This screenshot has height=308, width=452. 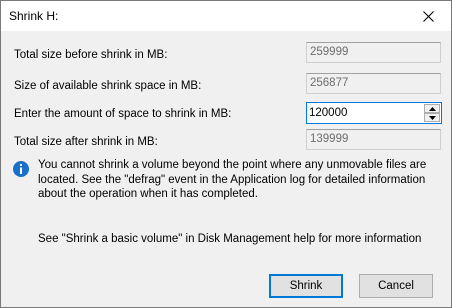 What do you see at coordinates (373, 83) in the screenshot?
I see `available-space-field: 256877` at bounding box center [373, 83].